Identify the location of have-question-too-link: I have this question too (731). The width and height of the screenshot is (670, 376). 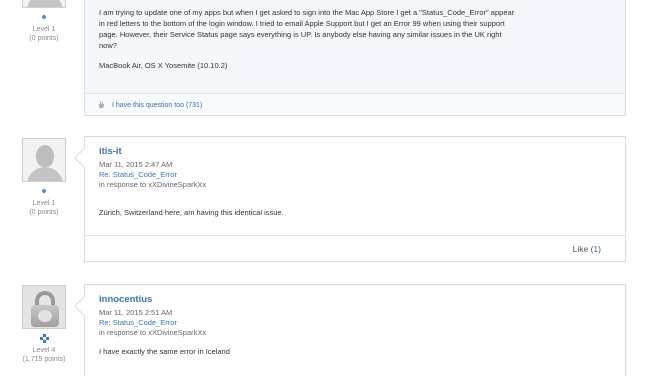
(157, 105).